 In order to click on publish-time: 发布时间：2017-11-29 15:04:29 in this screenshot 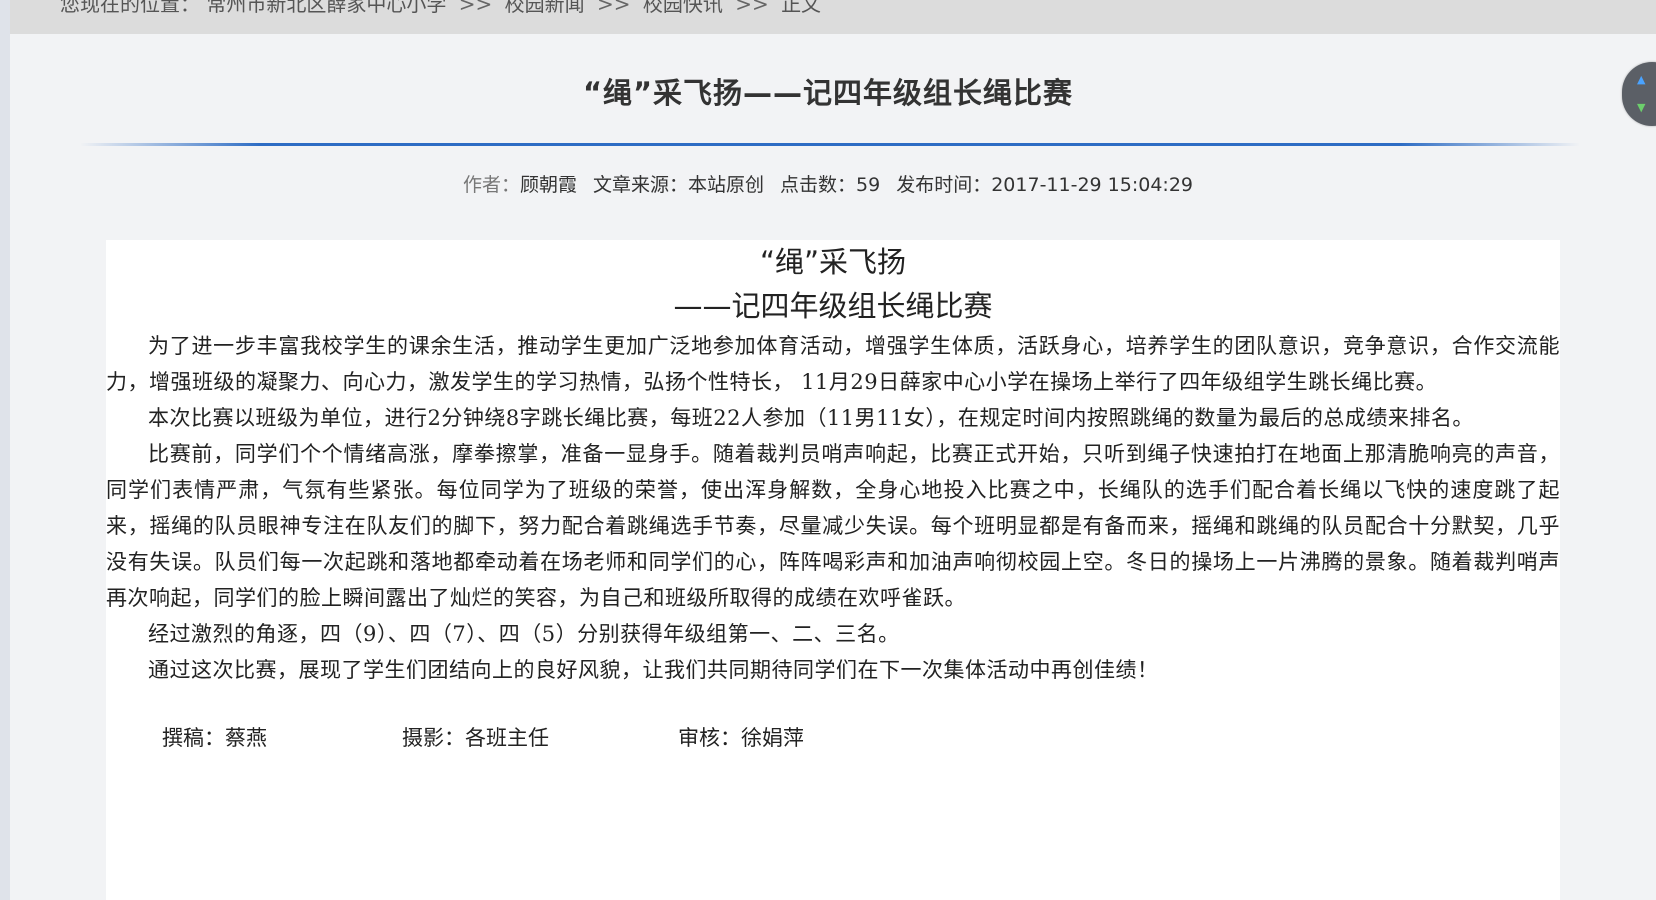, I will do `click(1045, 185)`.